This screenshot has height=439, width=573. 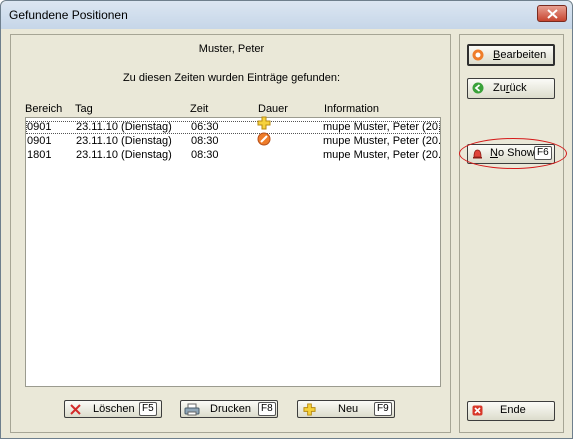 What do you see at coordinates (513, 153) in the screenshot?
I see `noshow-annotation-circle` at bounding box center [513, 153].